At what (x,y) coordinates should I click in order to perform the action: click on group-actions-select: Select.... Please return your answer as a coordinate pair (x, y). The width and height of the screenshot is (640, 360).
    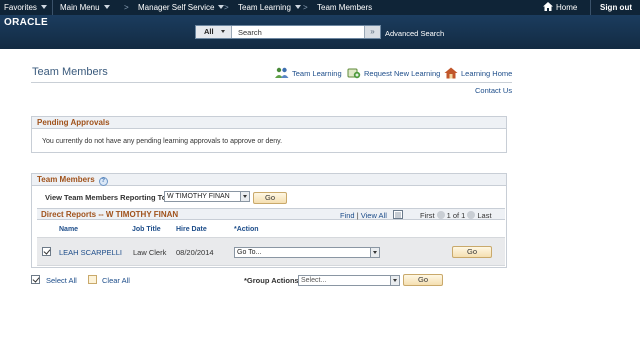
    Looking at the image, I should click on (349, 280).